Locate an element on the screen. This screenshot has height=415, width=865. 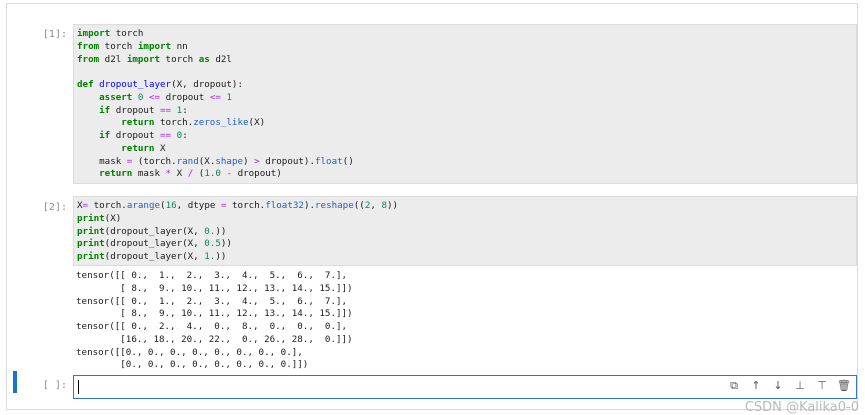
insert-above-icon: ⊥ is located at coordinates (800, 386).